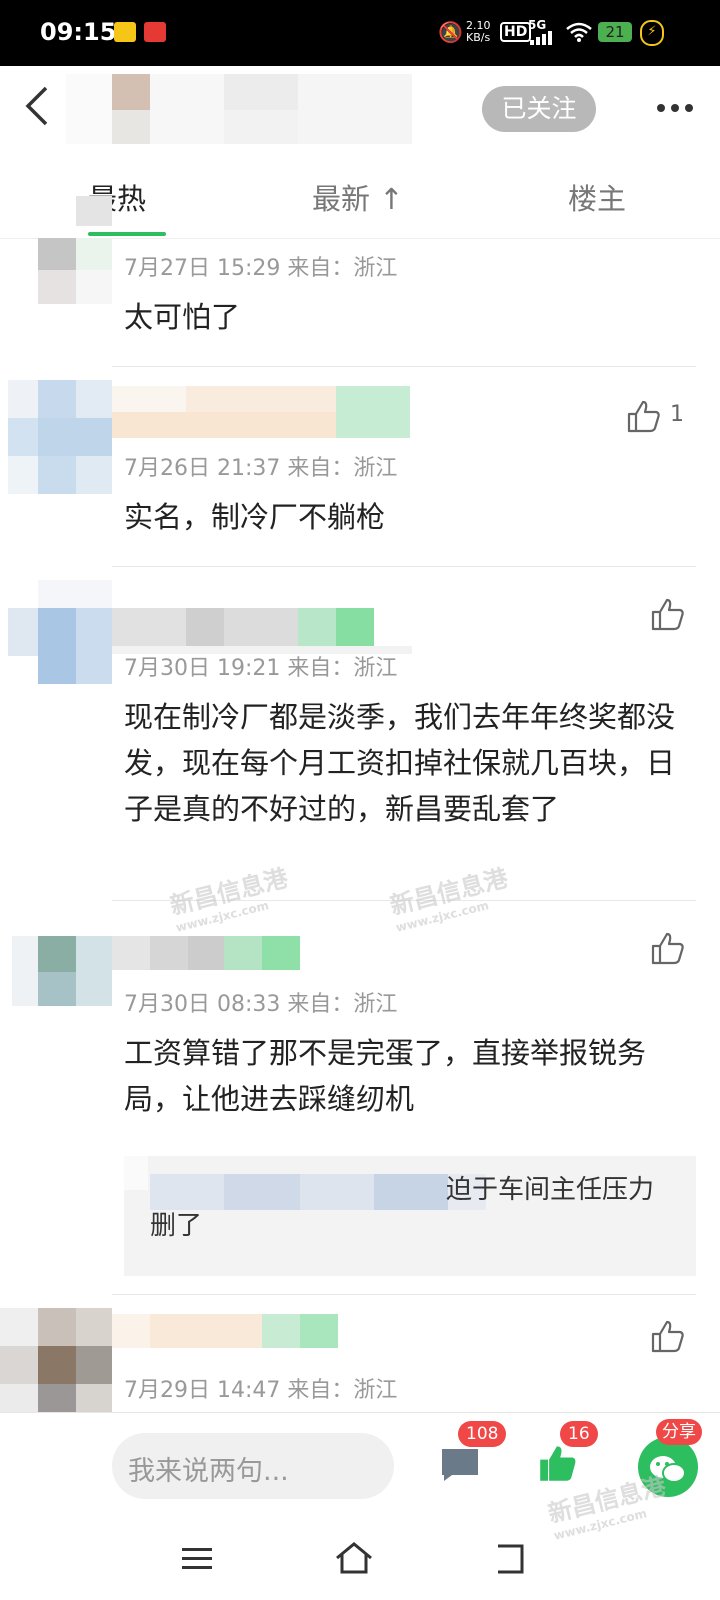  Describe the element at coordinates (460, 1467) in the screenshot. I see `comments-icon` at that location.